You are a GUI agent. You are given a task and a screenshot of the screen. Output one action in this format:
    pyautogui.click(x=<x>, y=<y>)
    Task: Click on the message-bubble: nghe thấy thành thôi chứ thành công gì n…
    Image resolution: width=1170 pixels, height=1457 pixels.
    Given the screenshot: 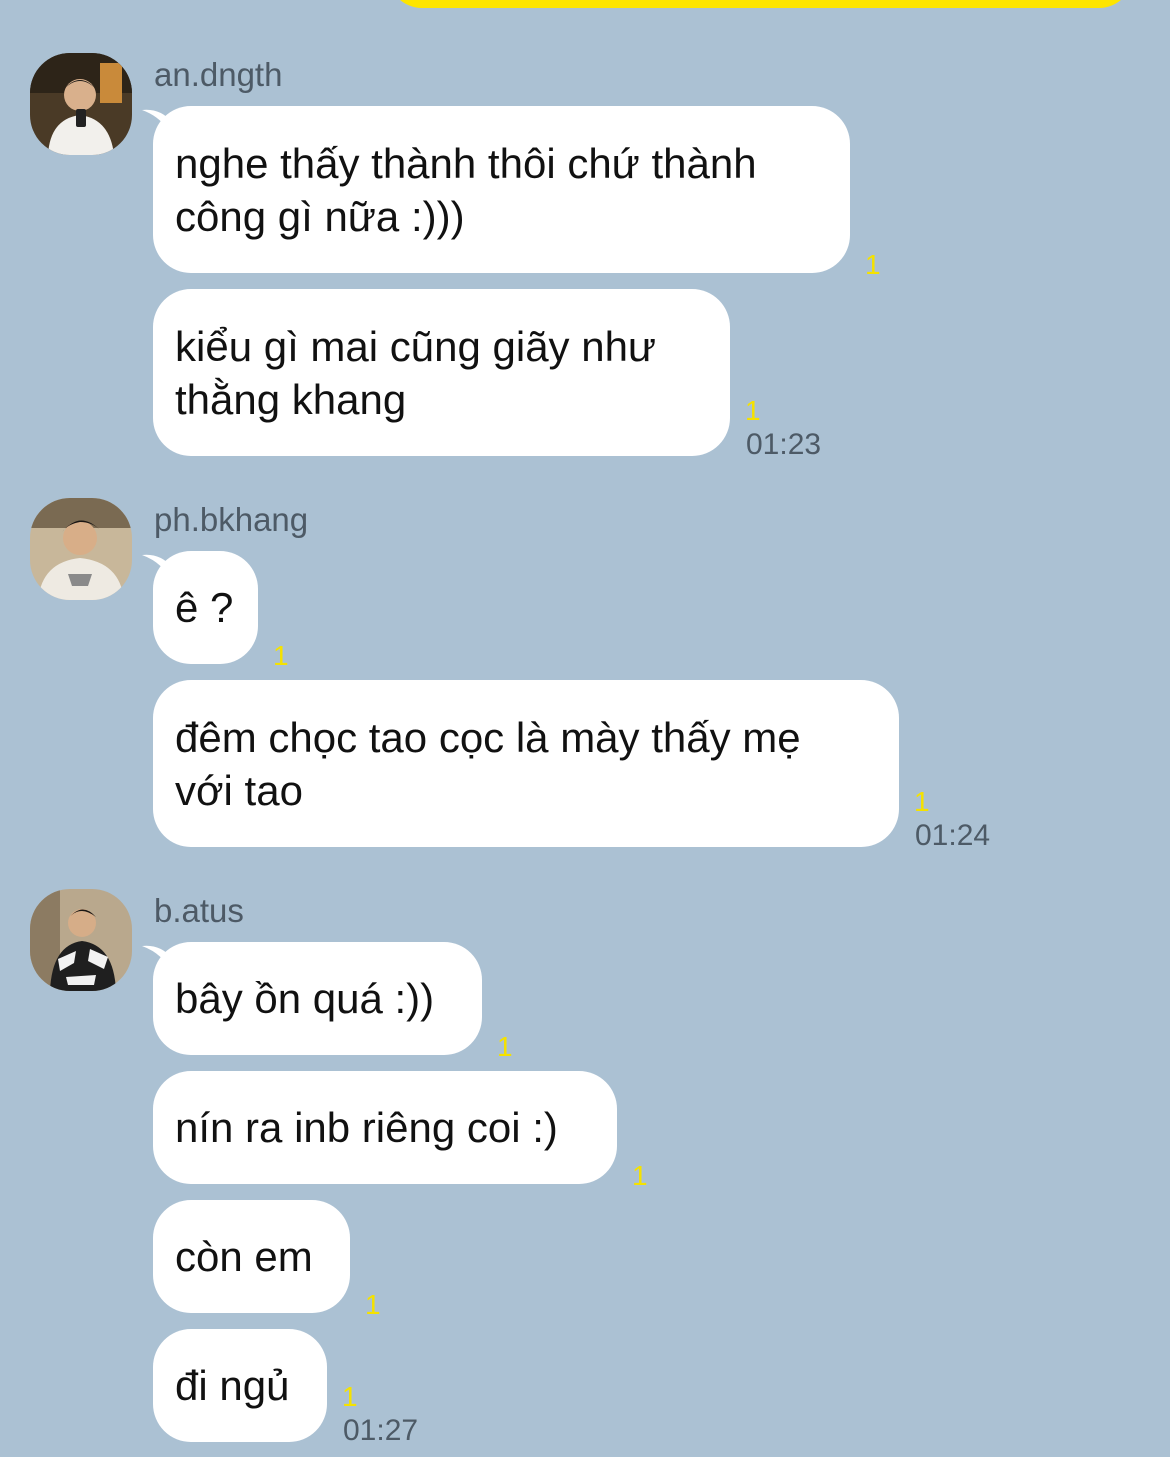 What is the action you would take?
    pyautogui.click(x=501, y=189)
    